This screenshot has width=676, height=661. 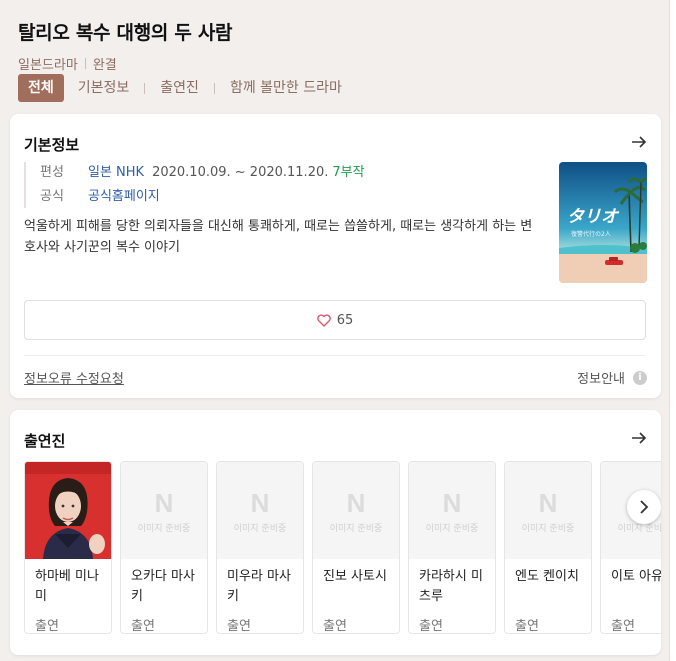 I want to click on cast-member: N 이미지 준비중 엔도 켄이치 출연, so click(x=548, y=547).